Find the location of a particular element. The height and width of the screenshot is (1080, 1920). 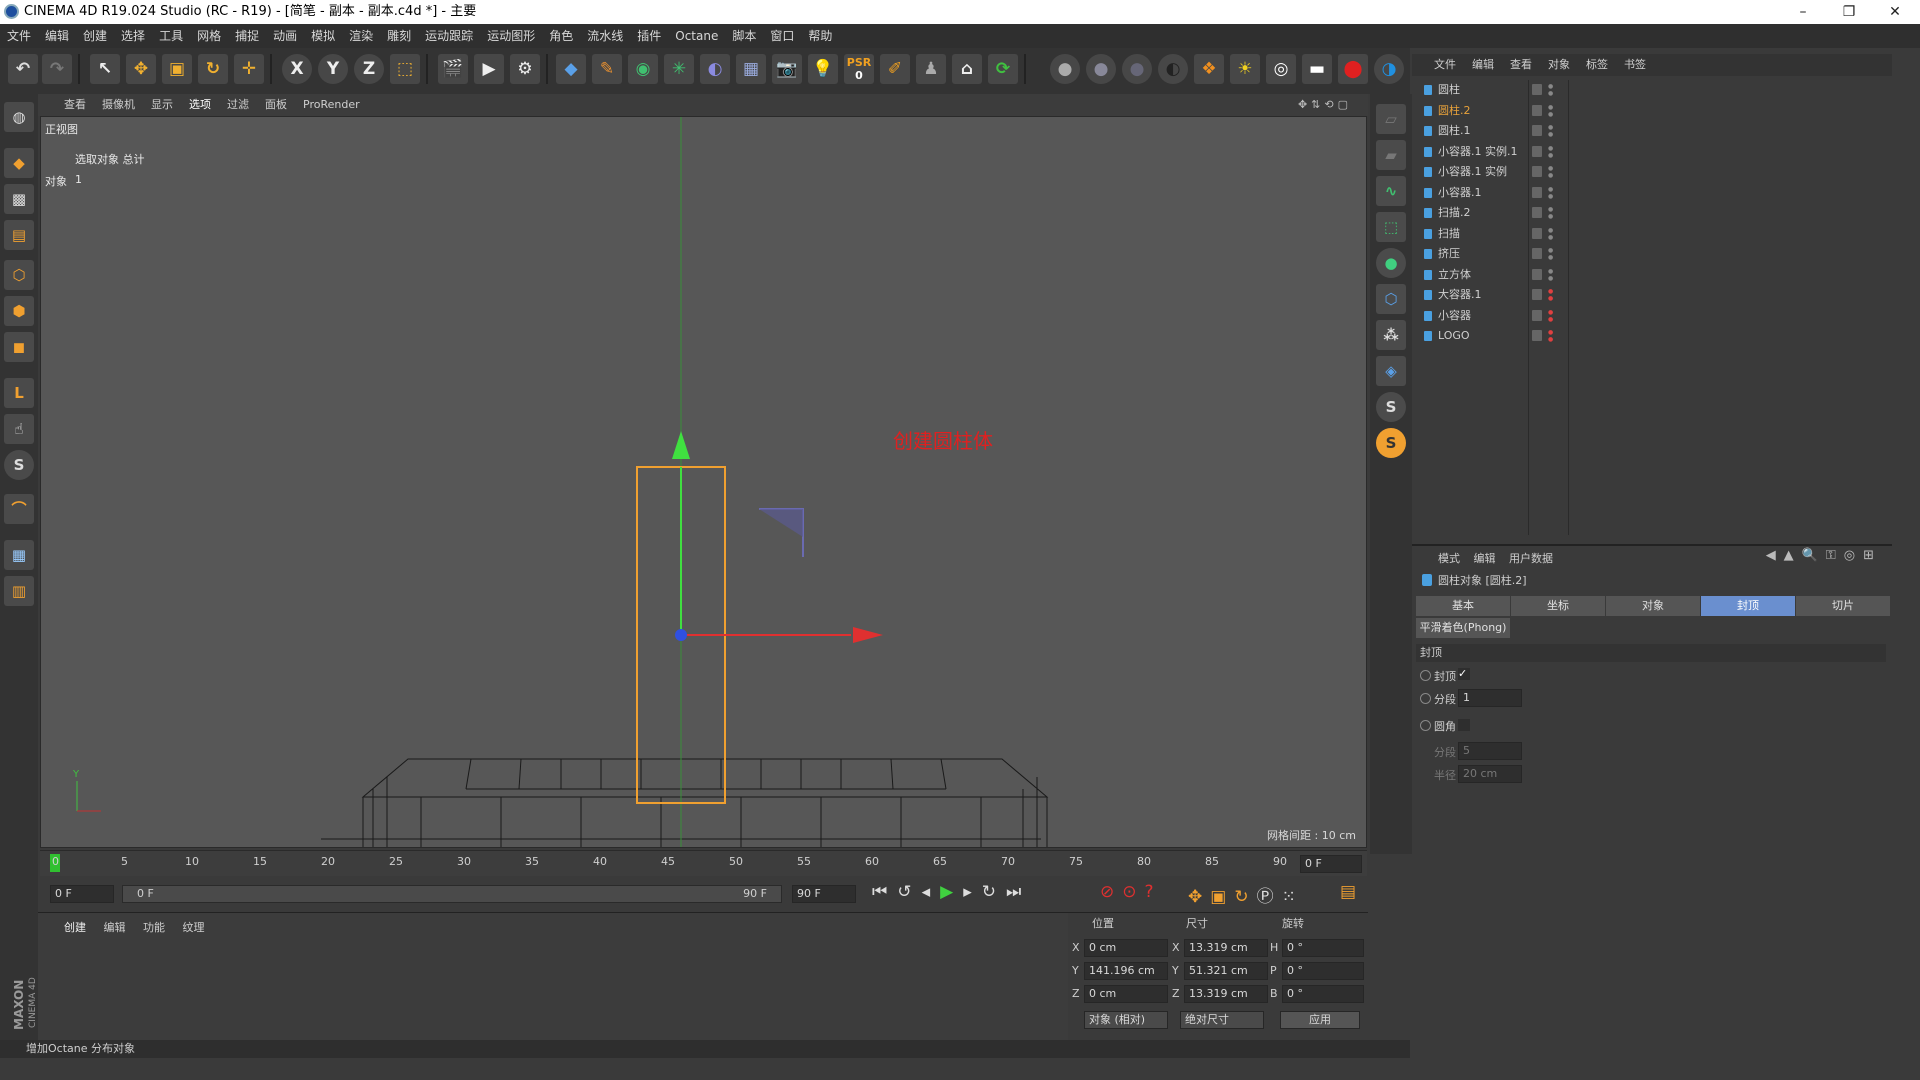

menu-plugins: 插件 is located at coordinates (649, 36).